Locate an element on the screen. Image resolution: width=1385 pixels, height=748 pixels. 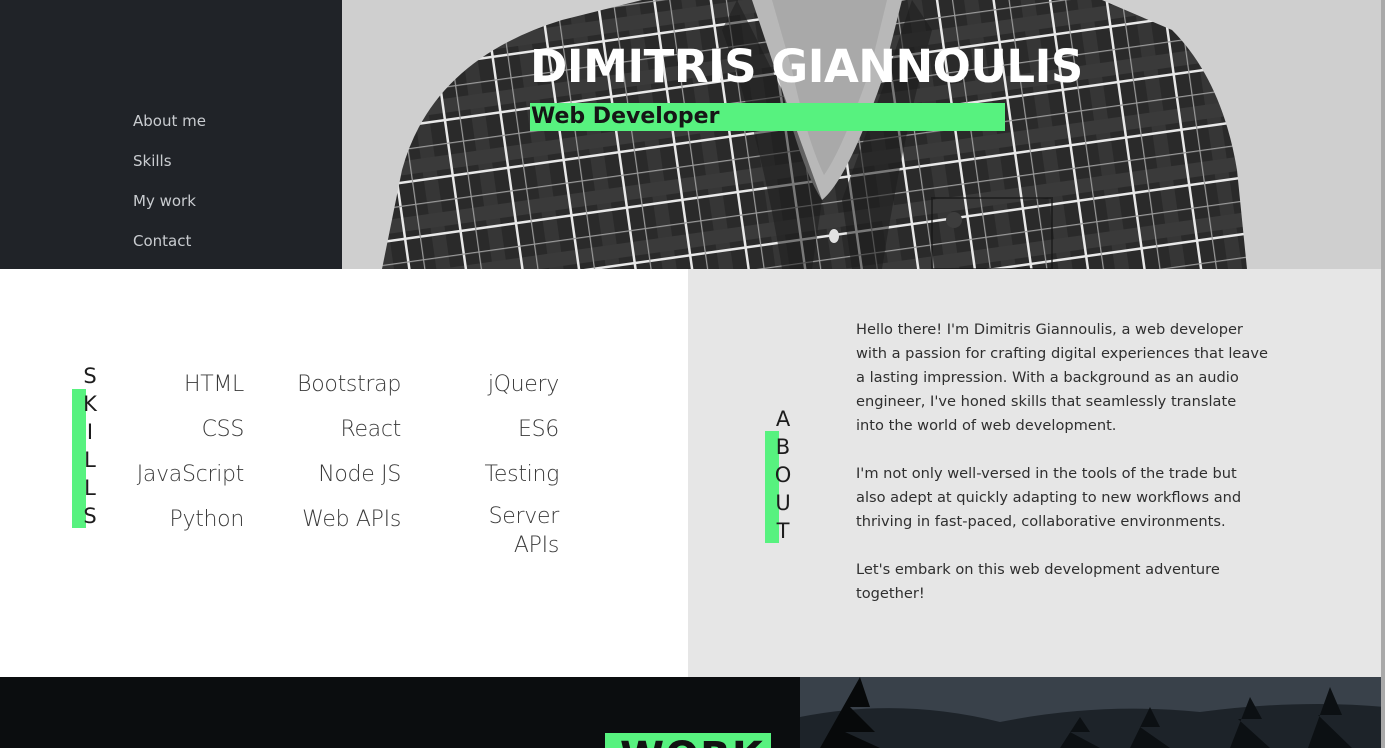
skills-column-1: HTML CSS JavaScript Python is located at coordinates (187, 457).